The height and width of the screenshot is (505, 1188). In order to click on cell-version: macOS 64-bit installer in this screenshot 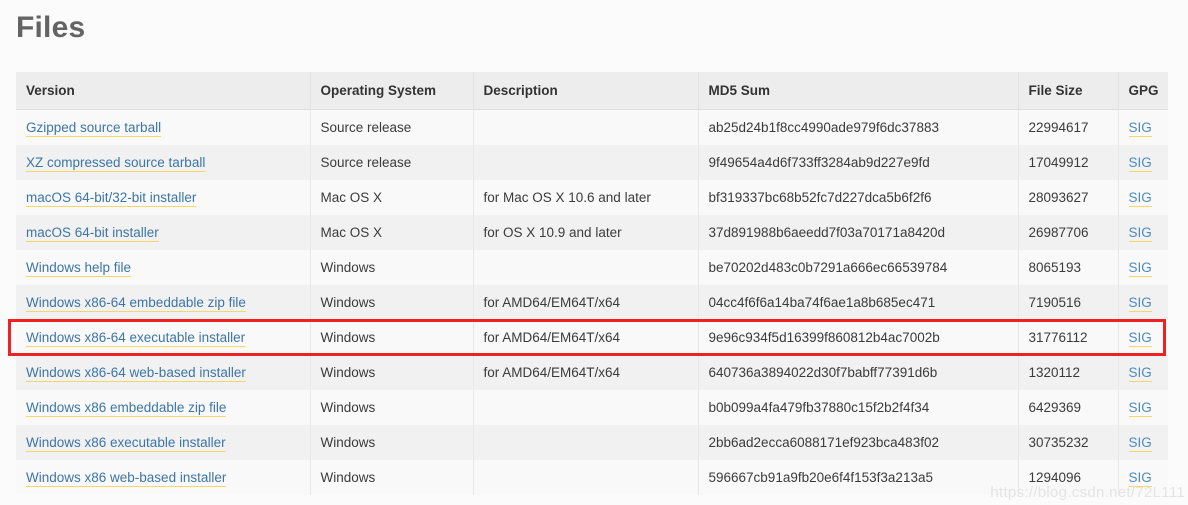, I will do `click(163, 232)`.